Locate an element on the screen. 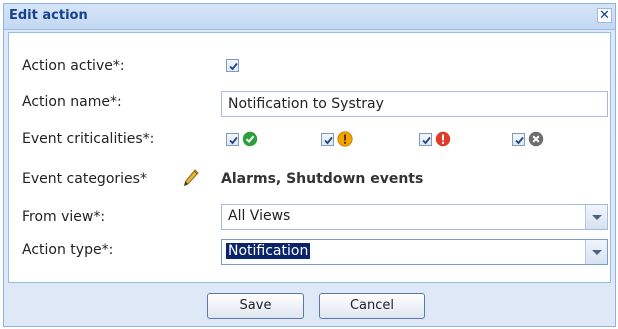 This screenshot has width=618, height=329. check-circle-icon is located at coordinates (250, 139).